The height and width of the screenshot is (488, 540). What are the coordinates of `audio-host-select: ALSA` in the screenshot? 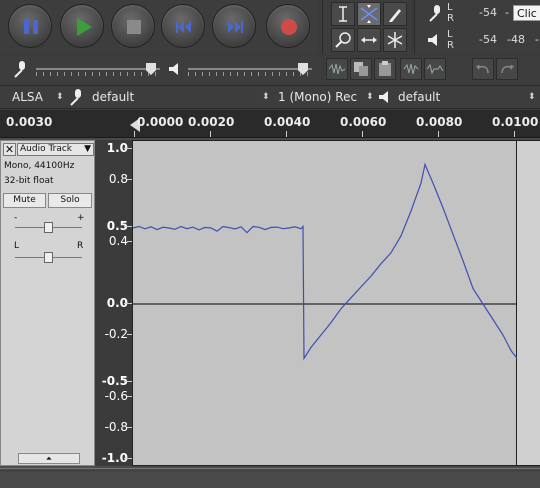 It's located at (27, 97).